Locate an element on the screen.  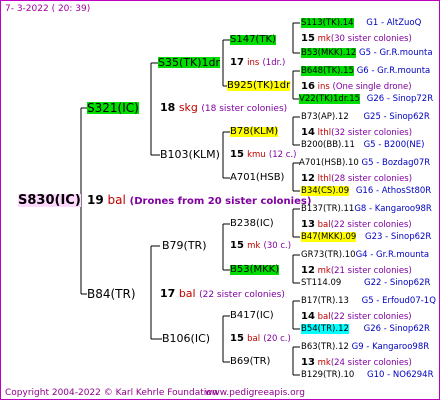
g4-row-5-name: B73(AP).12 is located at coordinates (325, 117).